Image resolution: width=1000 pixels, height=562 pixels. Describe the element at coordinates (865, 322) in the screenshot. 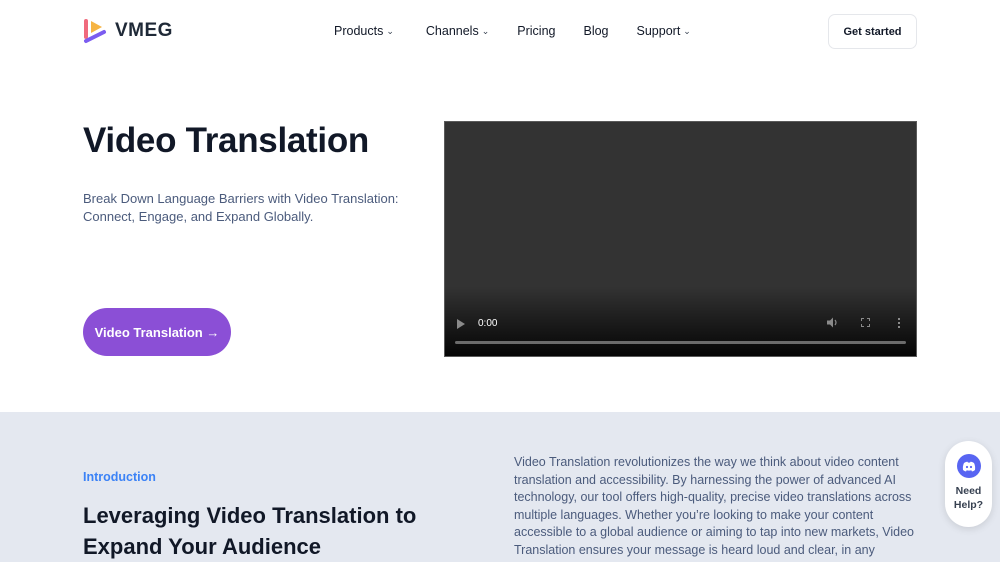

I see `fullscreen-icon` at that location.